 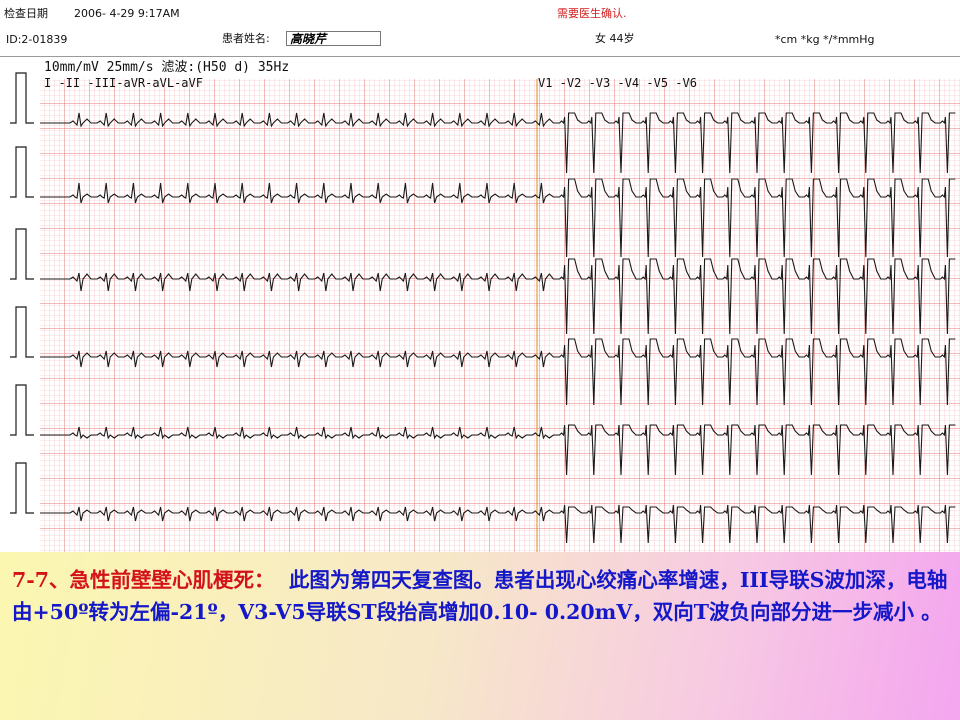 What do you see at coordinates (615, 38) in the screenshot?
I see `sex-age: 女 44岁` at bounding box center [615, 38].